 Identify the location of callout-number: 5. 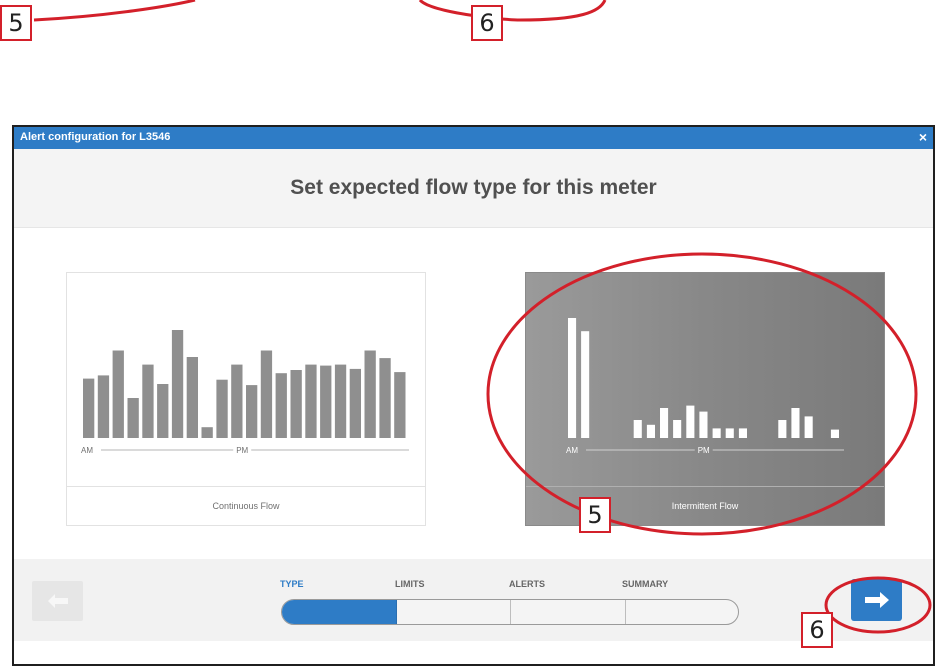
(595, 515).